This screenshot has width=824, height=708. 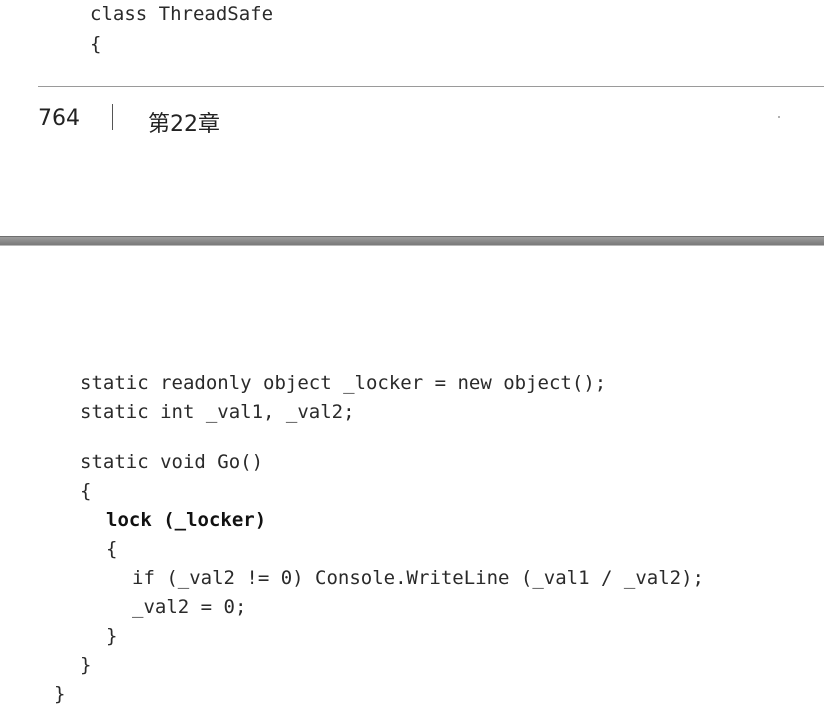 What do you see at coordinates (189, 607) in the screenshot?
I see `code-line: _val2 = 0;` at bounding box center [189, 607].